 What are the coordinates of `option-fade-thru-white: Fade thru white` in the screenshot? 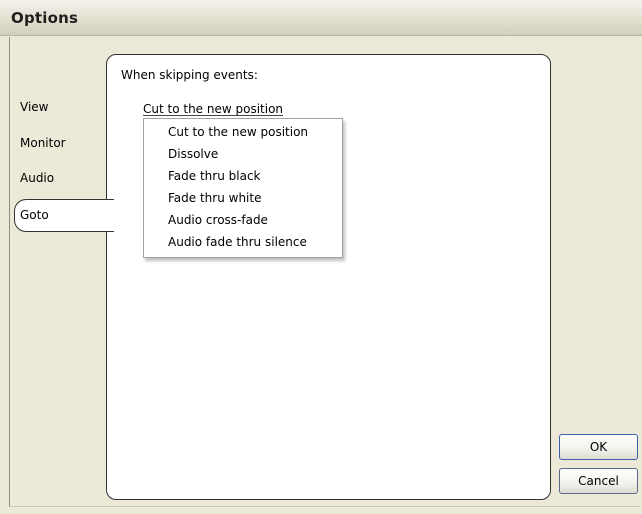 It's located at (214, 198).